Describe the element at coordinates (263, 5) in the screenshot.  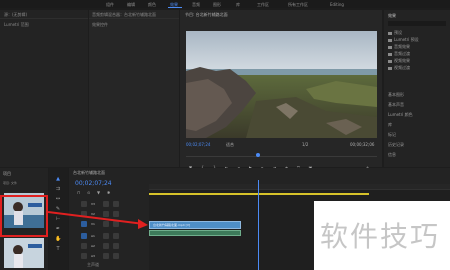
I see `workspace-tab-7: 工作区` at that location.